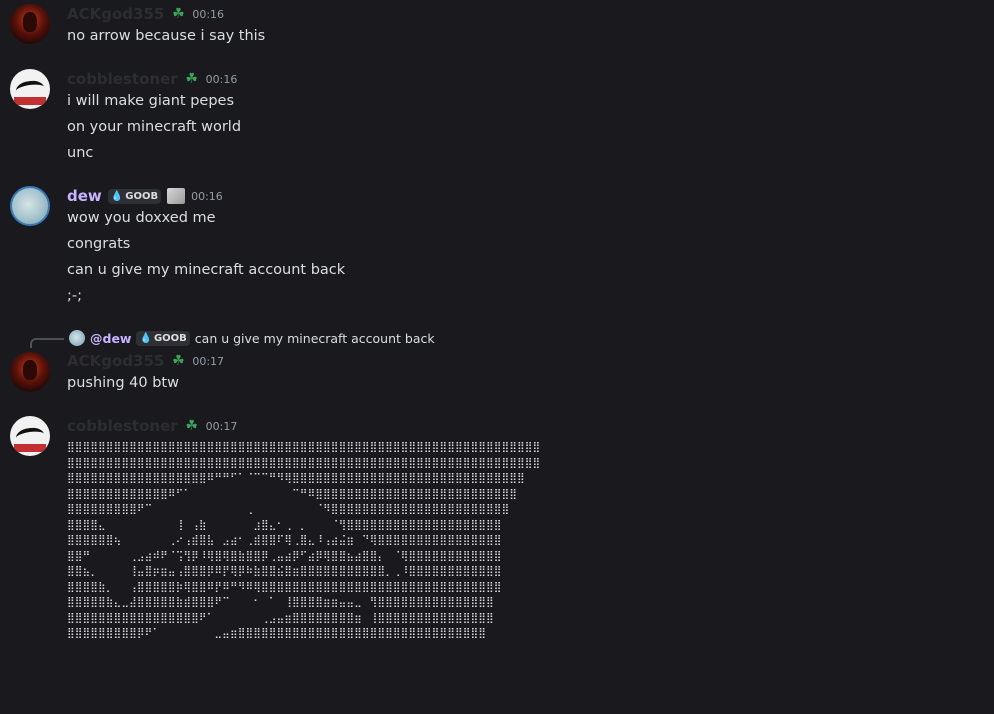  Describe the element at coordinates (75, 296) in the screenshot. I see `message-text: ;-;` at that location.